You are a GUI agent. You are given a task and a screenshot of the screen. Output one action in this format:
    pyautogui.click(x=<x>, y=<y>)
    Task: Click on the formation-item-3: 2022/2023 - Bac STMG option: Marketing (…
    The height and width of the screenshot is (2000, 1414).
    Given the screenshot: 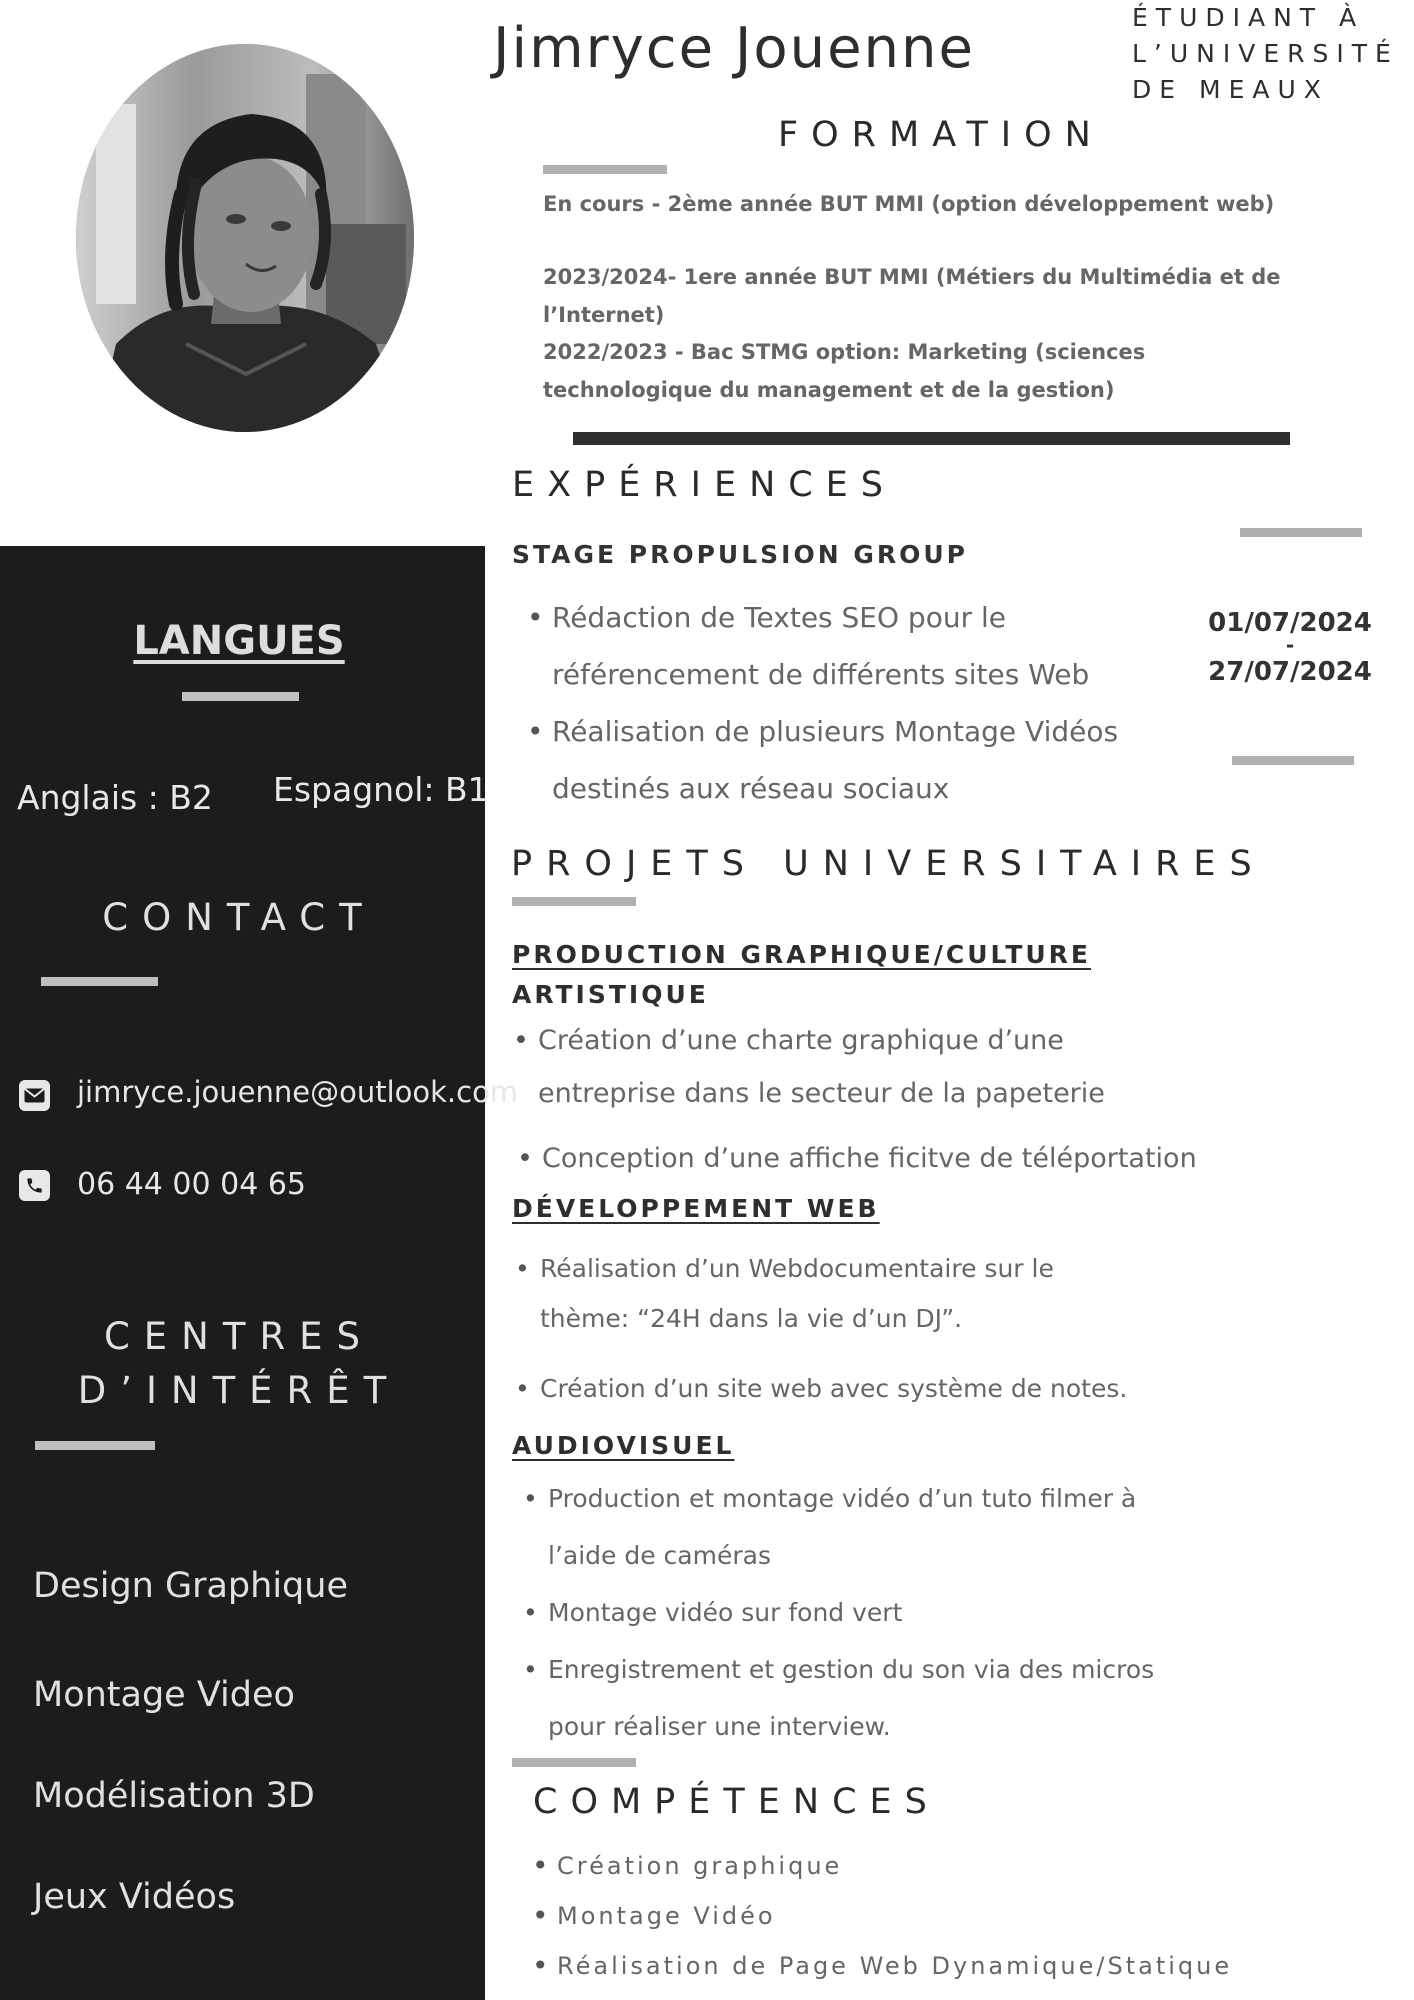 What is the action you would take?
    pyautogui.click(x=844, y=371)
    